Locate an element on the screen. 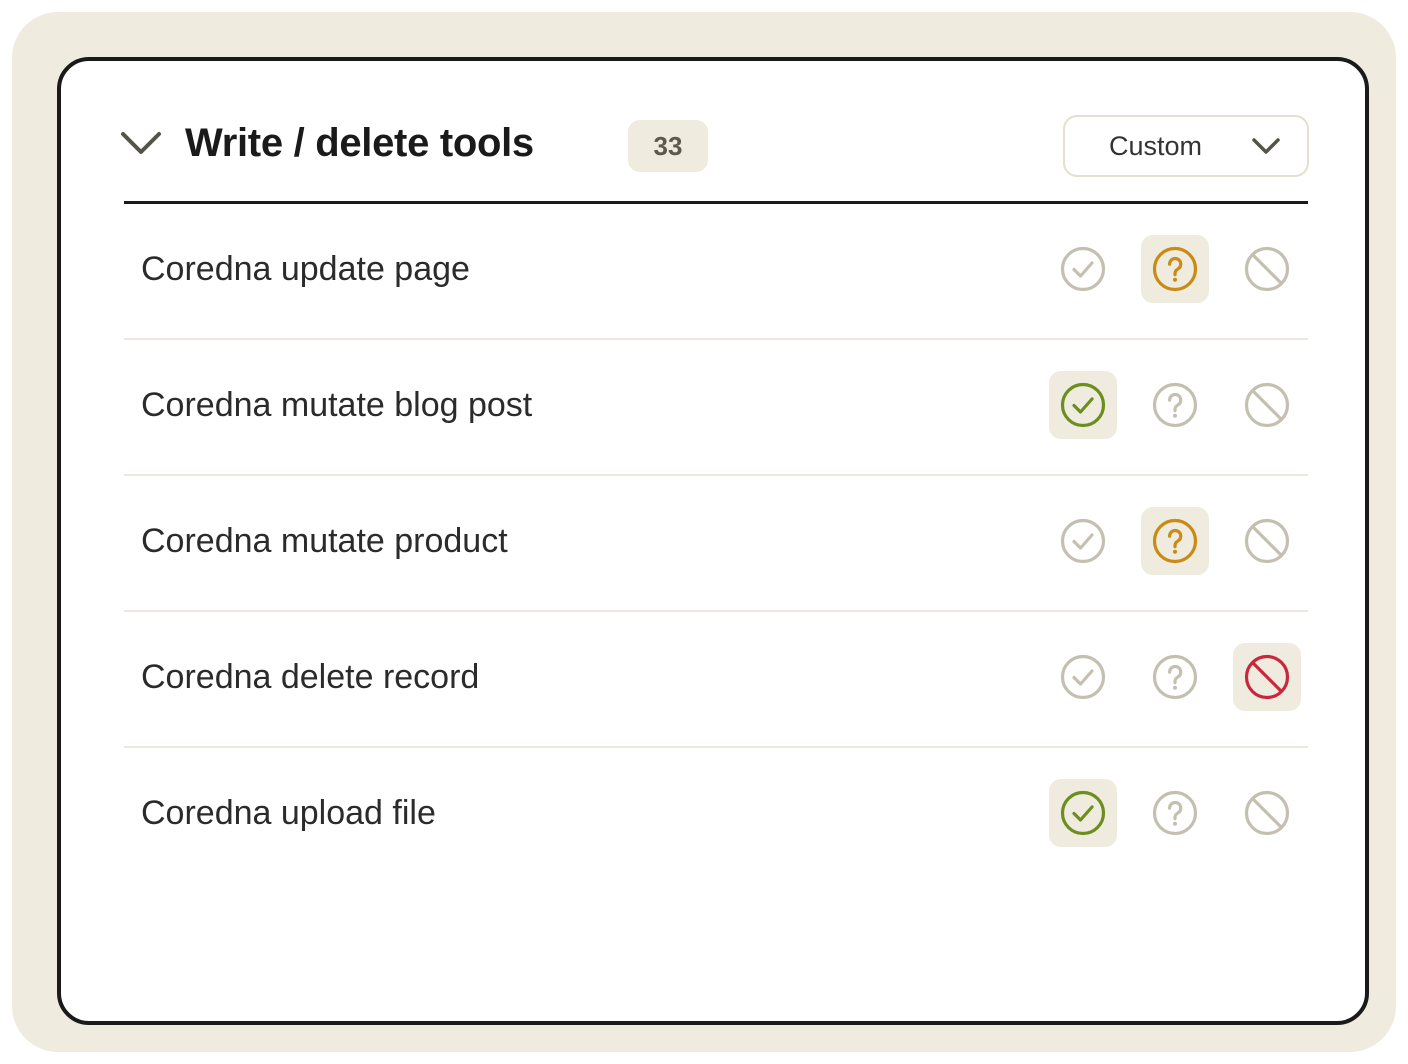 The image size is (1408, 1064). tool-count-badge: 33 is located at coordinates (668, 146).